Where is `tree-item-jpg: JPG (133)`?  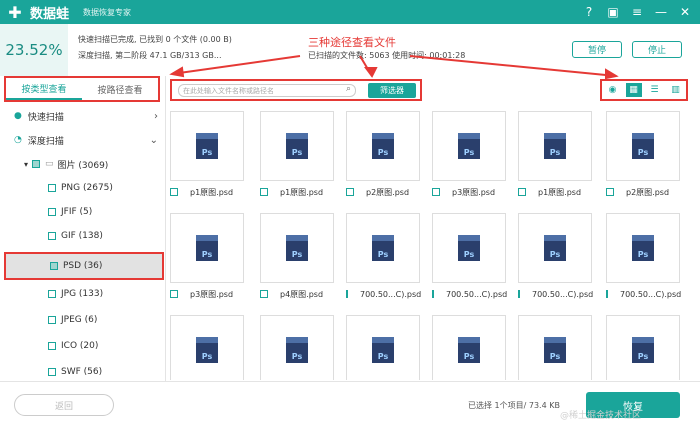 tree-item-jpg: JPG (133) is located at coordinates (83, 294).